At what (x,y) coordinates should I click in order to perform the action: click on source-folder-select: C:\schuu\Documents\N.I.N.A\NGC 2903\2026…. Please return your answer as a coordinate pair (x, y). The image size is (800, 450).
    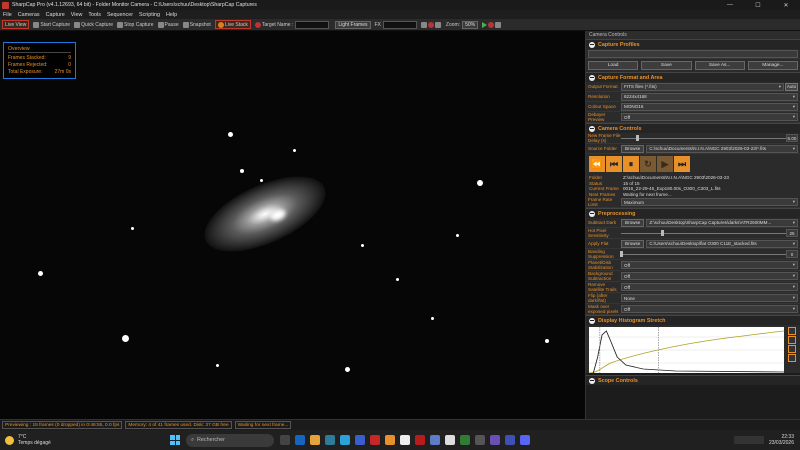
    Looking at the image, I should click on (722, 148).